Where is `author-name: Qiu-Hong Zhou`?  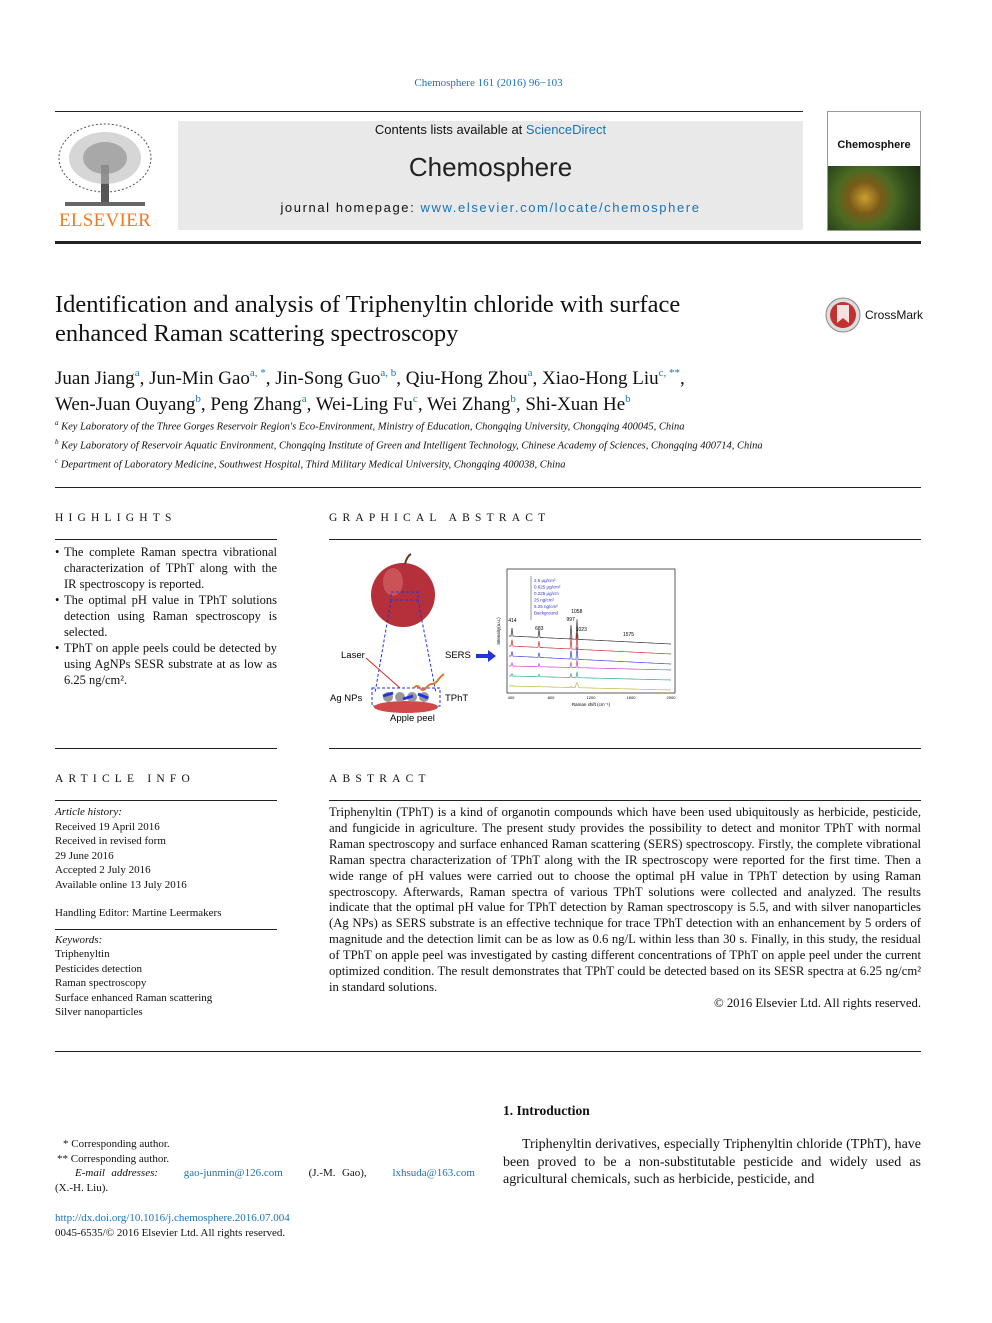 author-name: Qiu-Hong Zhou is located at coordinates (467, 378).